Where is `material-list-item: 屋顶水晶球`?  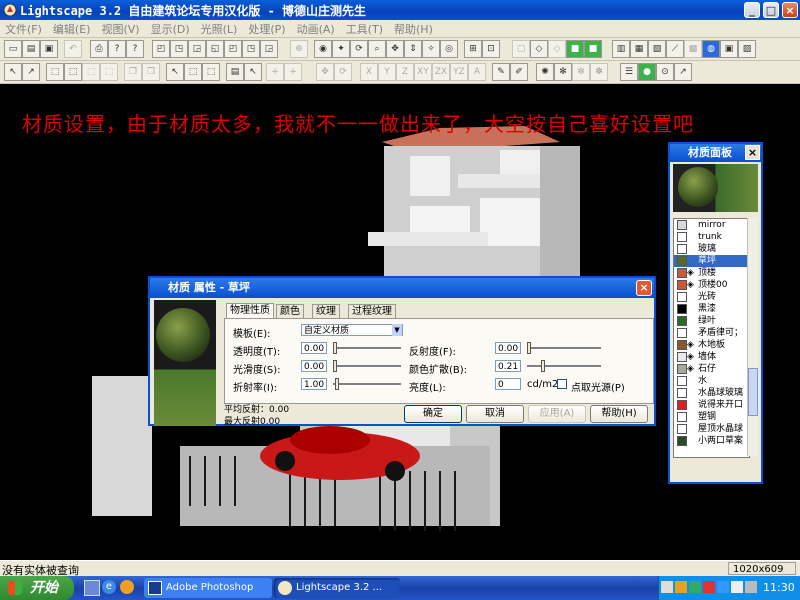 material-list-item: 屋顶水晶球 is located at coordinates (711, 429).